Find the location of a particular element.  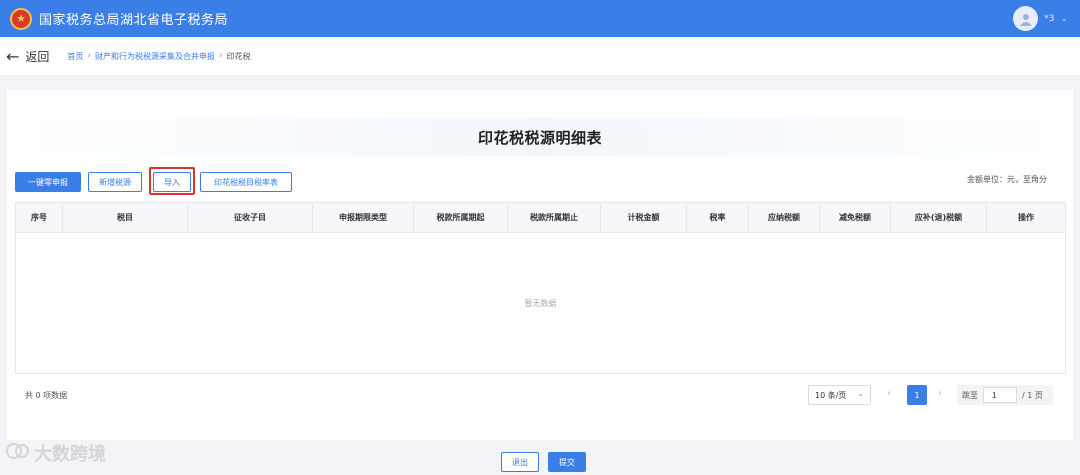

user-name: *3 is located at coordinates (1049, 18).